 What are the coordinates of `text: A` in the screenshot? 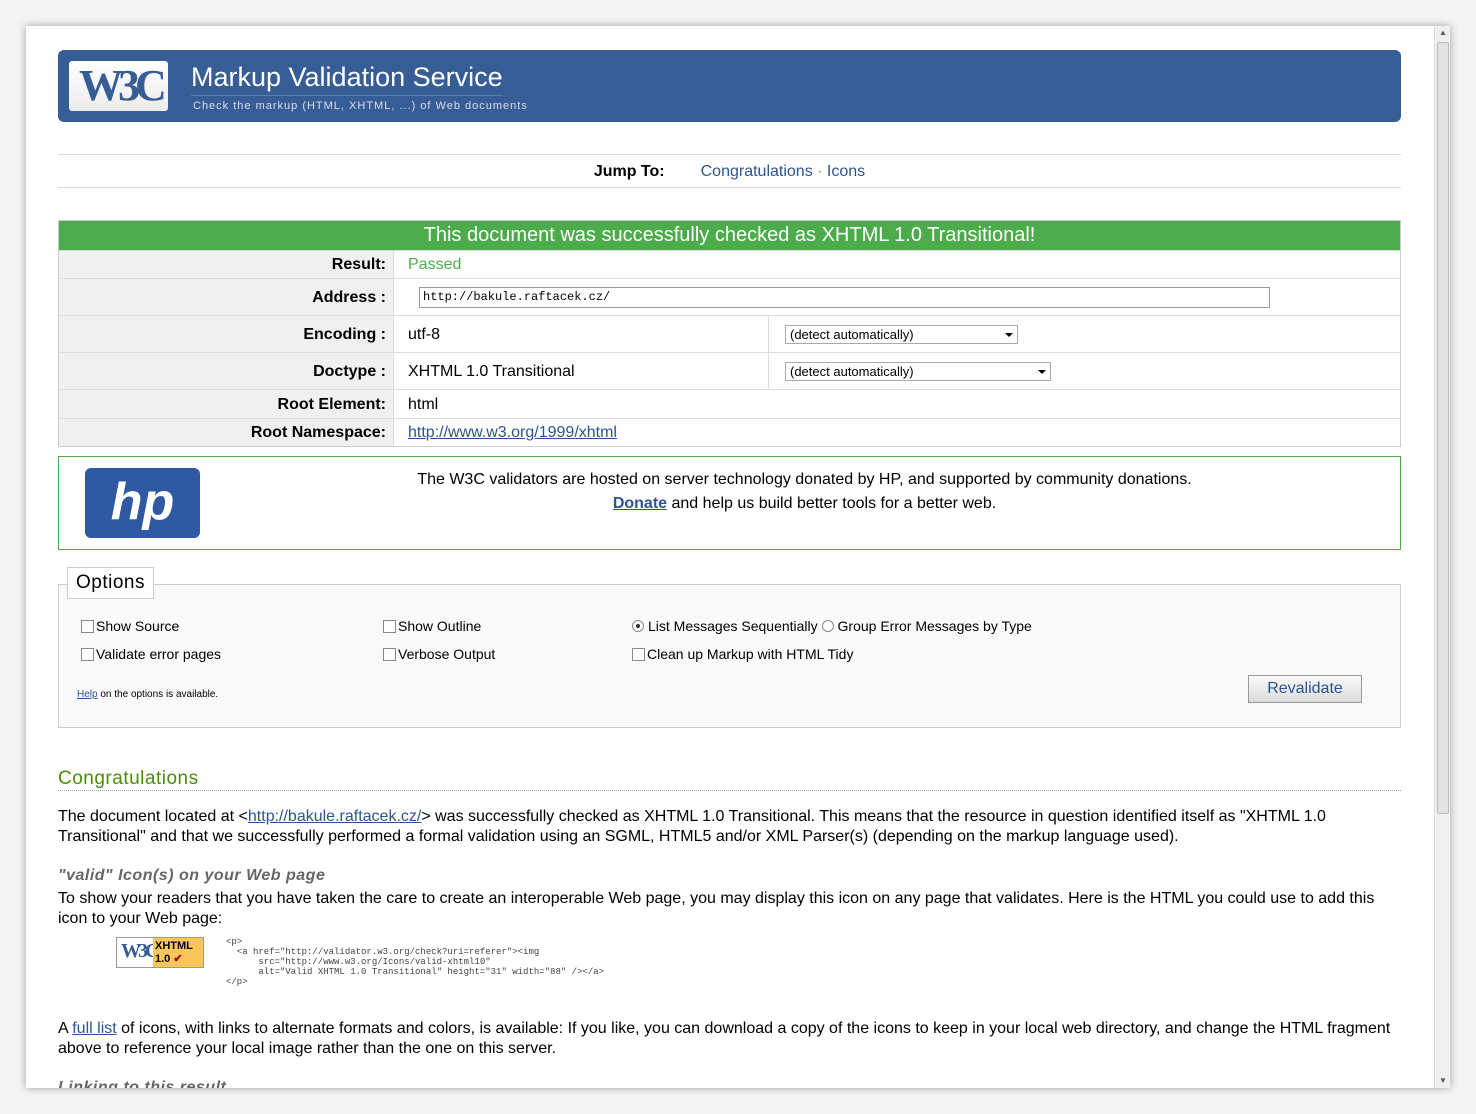 It's located at (65, 1028).